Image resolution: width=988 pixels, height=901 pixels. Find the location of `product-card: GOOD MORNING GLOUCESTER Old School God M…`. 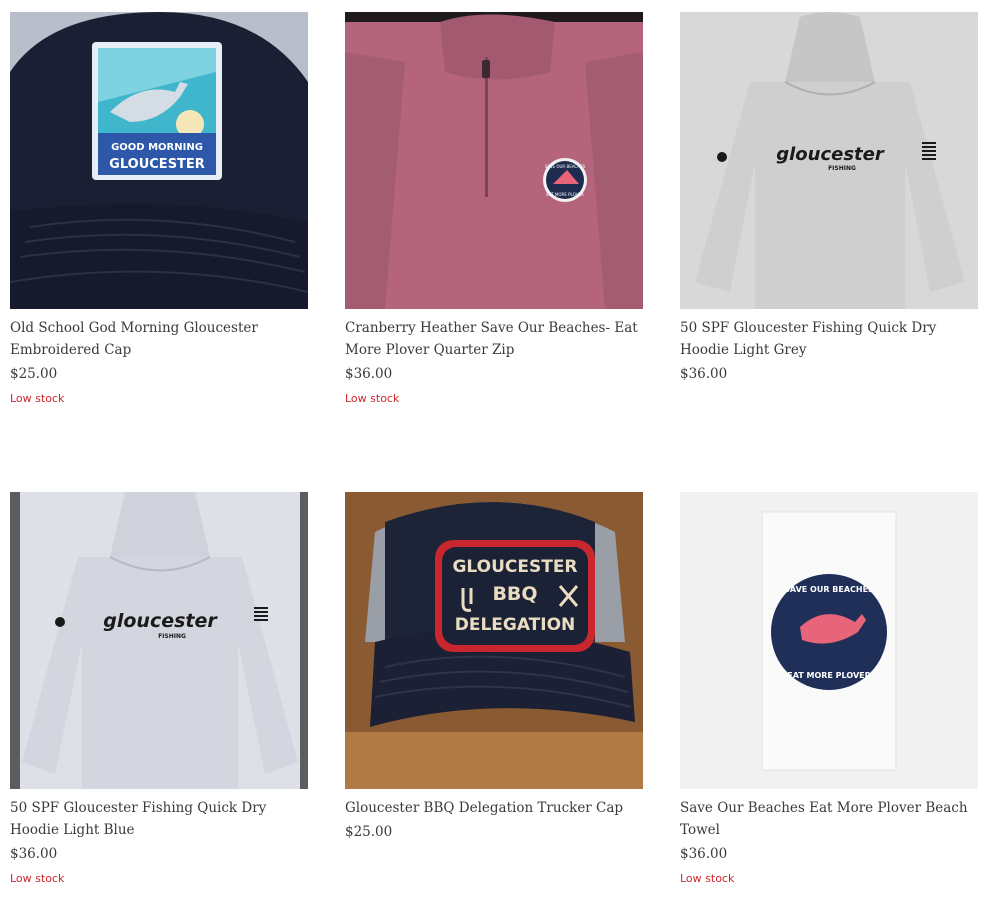

product-card: GOOD MORNING GLOUCESTER Old School God M… is located at coordinates (159, 209).